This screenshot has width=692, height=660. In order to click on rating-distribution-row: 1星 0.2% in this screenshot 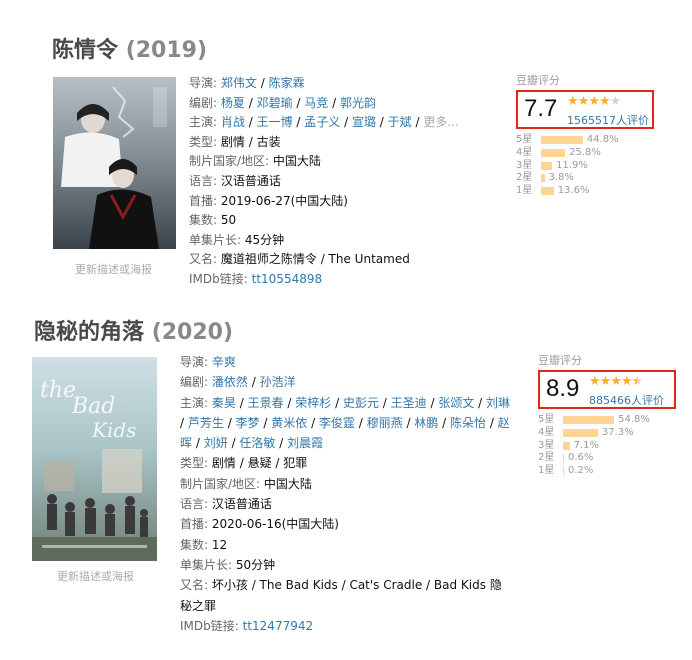, I will do `click(613, 471)`.